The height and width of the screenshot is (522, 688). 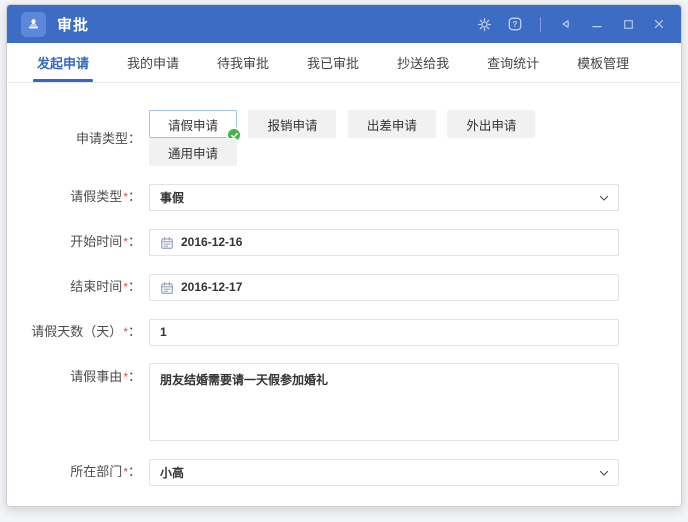 I want to click on apply-type-options: 请假申请 报销申请 出差申请 外出申请 通用申请, so click(x=384, y=138).